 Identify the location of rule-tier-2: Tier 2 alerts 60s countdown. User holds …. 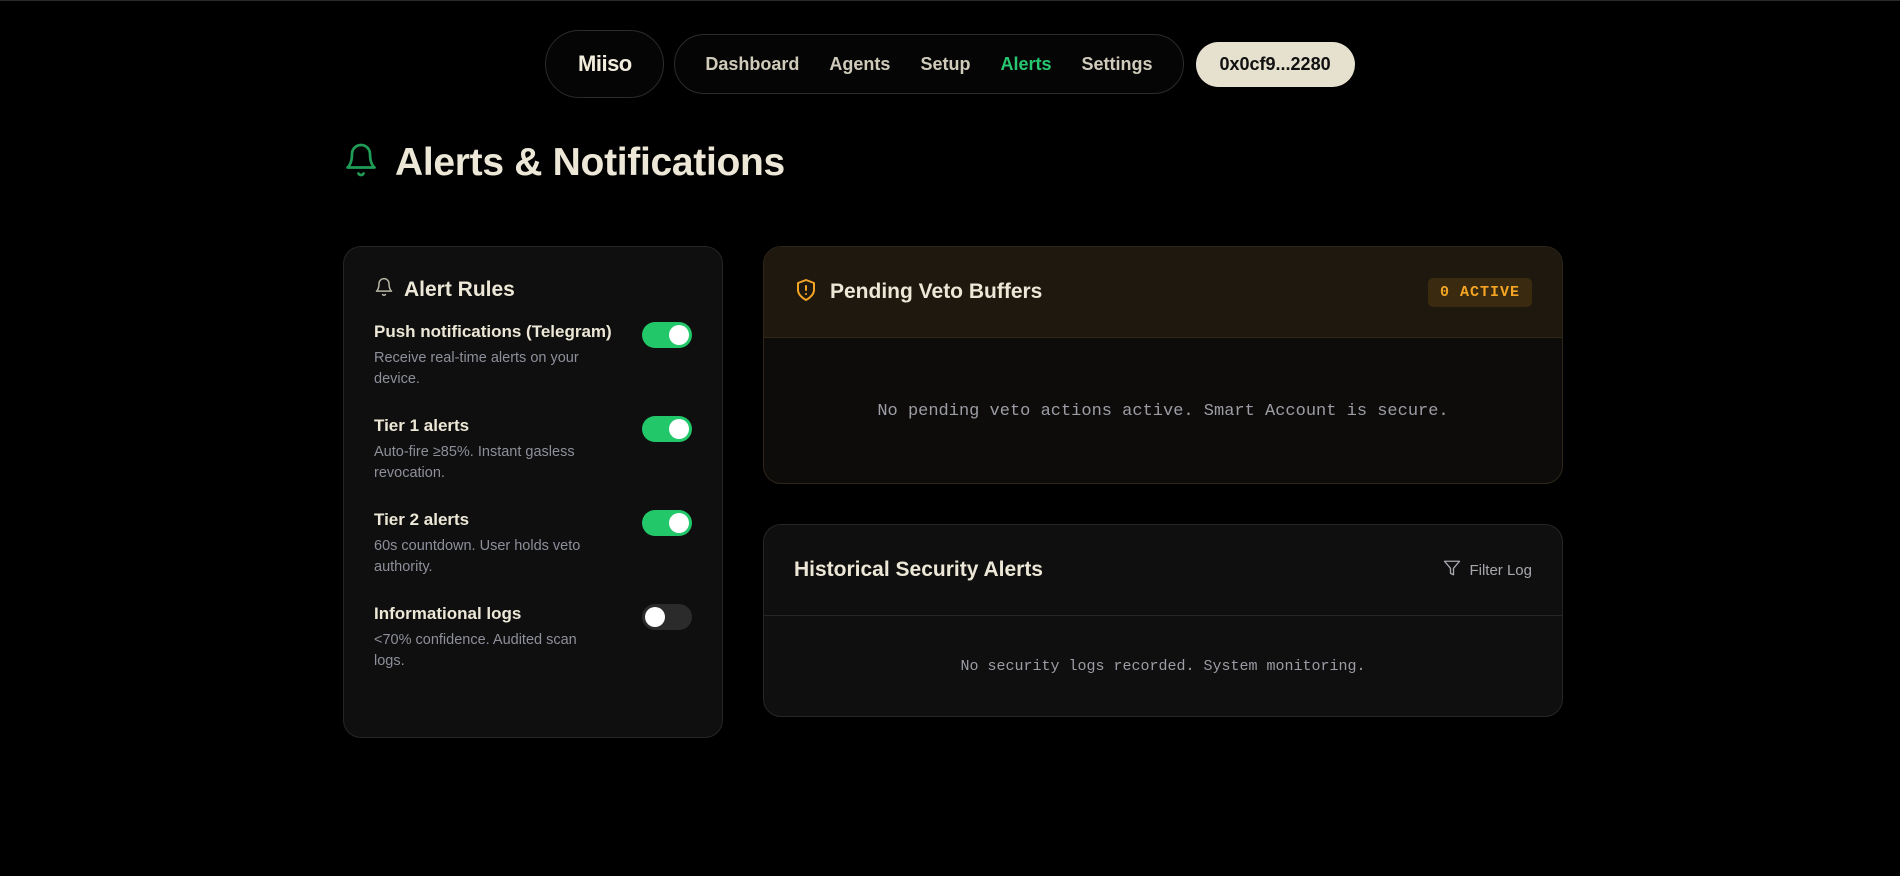
(533, 544).